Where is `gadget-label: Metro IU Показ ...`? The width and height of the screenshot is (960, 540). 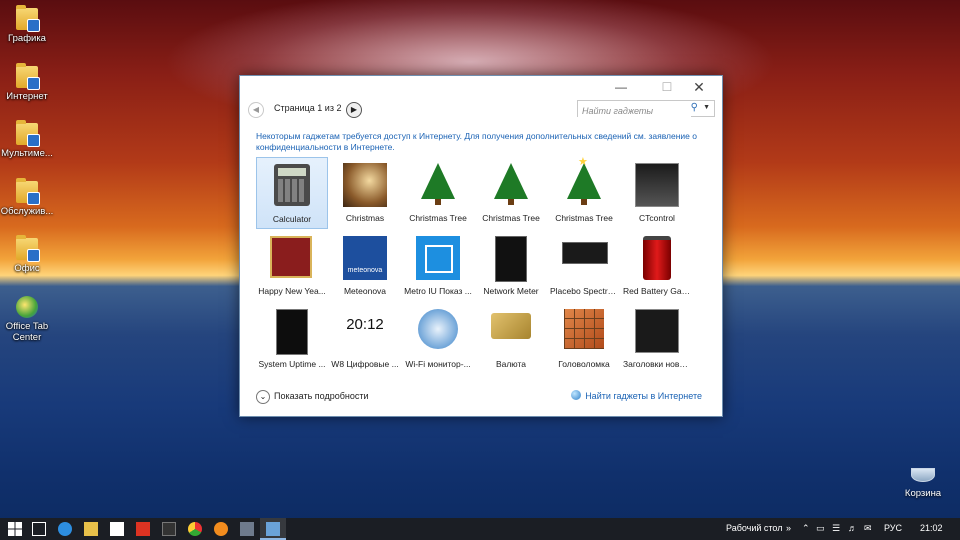
gadget-label: Metro IU Показ ... is located at coordinates (438, 291).